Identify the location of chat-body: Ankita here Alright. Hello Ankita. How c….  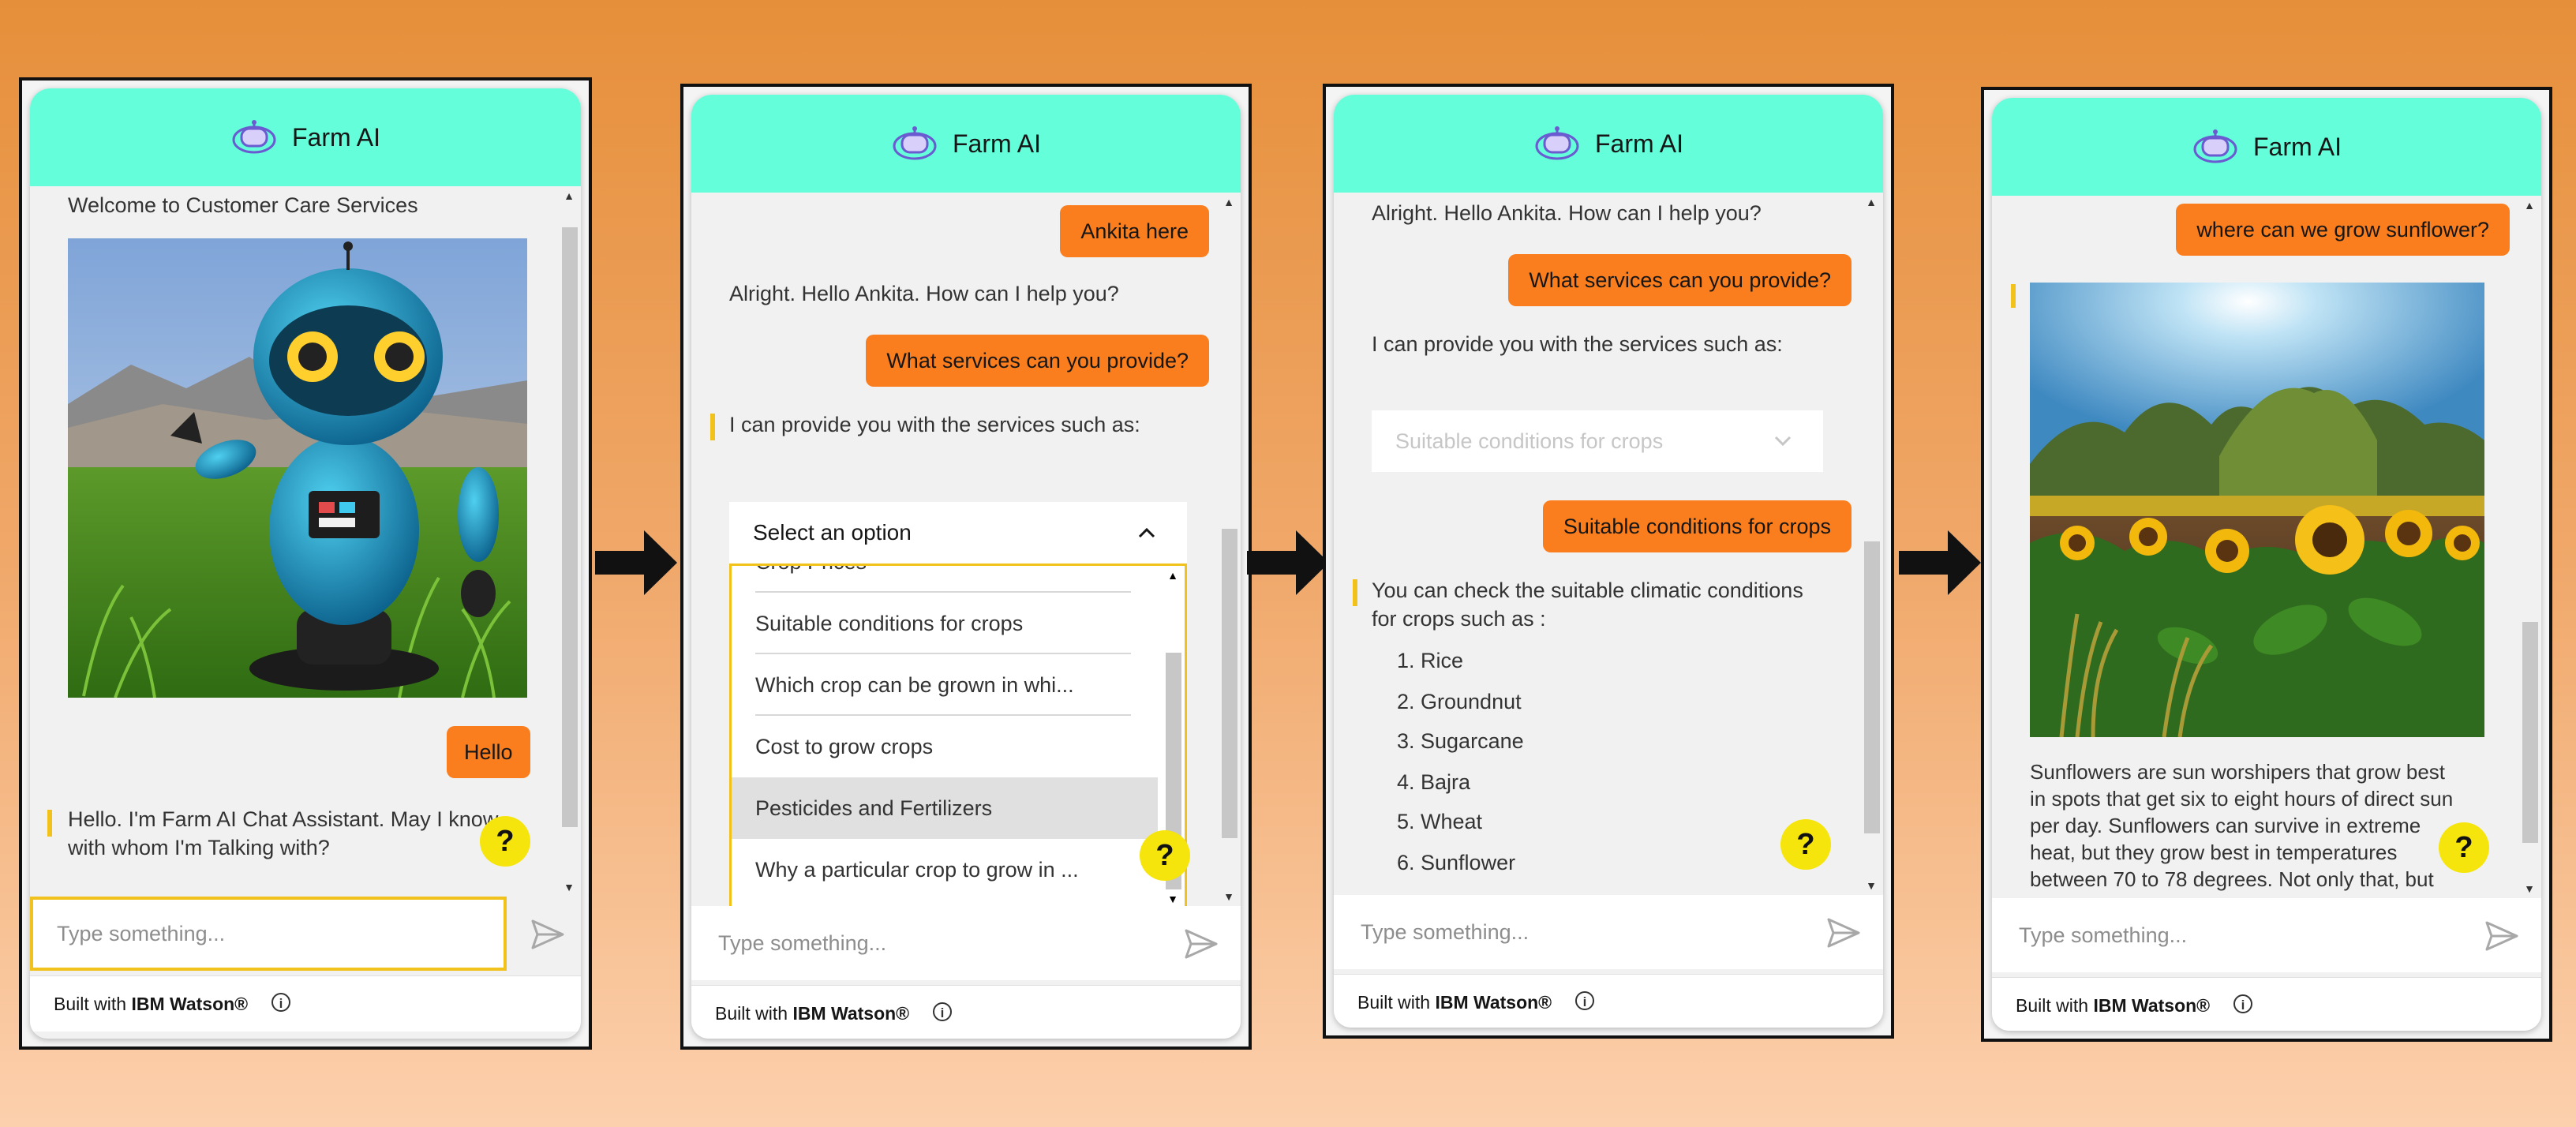
(966, 549).